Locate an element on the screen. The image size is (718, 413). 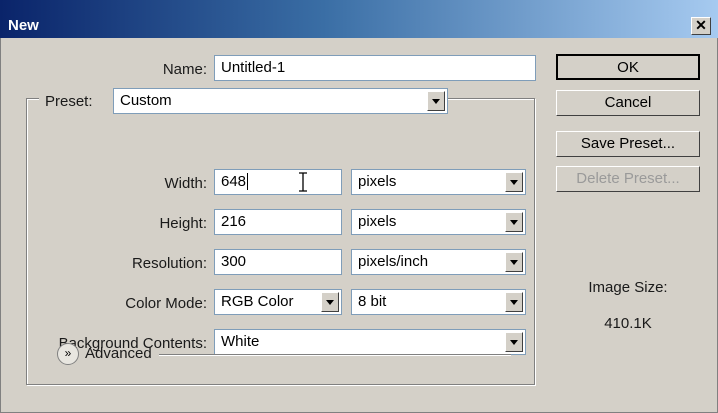
close-icon: ✕ is located at coordinates (701, 26).